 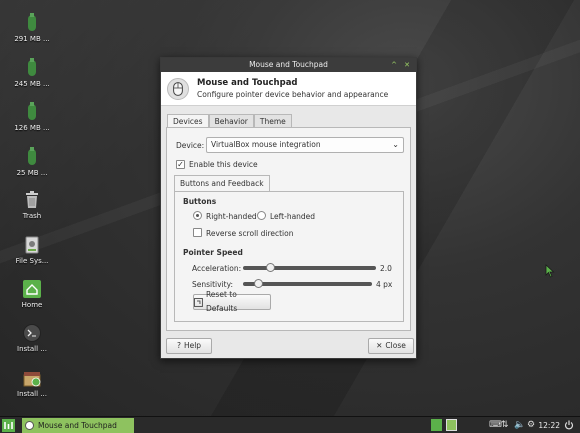 I want to click on enable-device-label: Enable this device, so click(x=223, y=164).